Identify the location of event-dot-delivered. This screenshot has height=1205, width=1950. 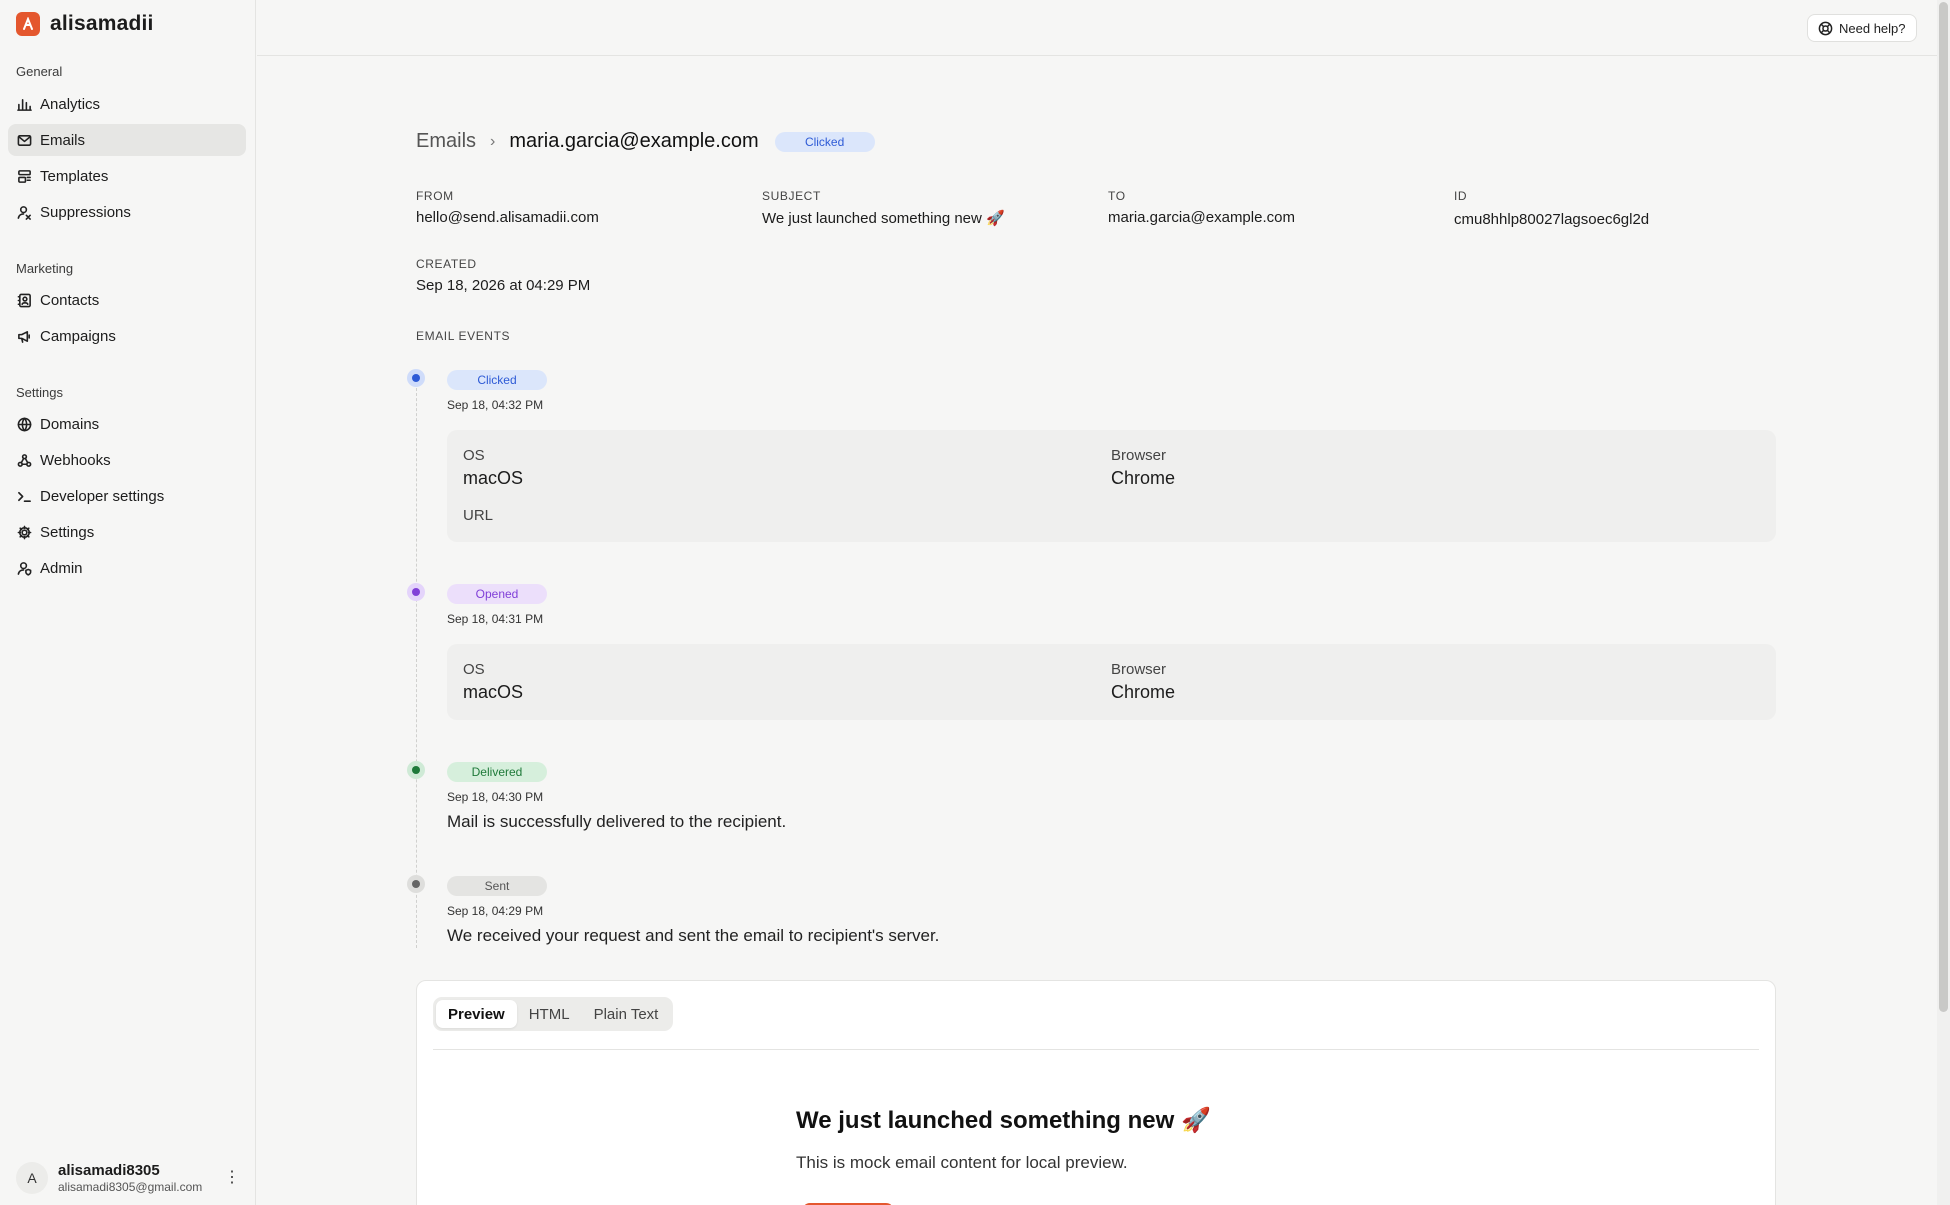
(416, 770).